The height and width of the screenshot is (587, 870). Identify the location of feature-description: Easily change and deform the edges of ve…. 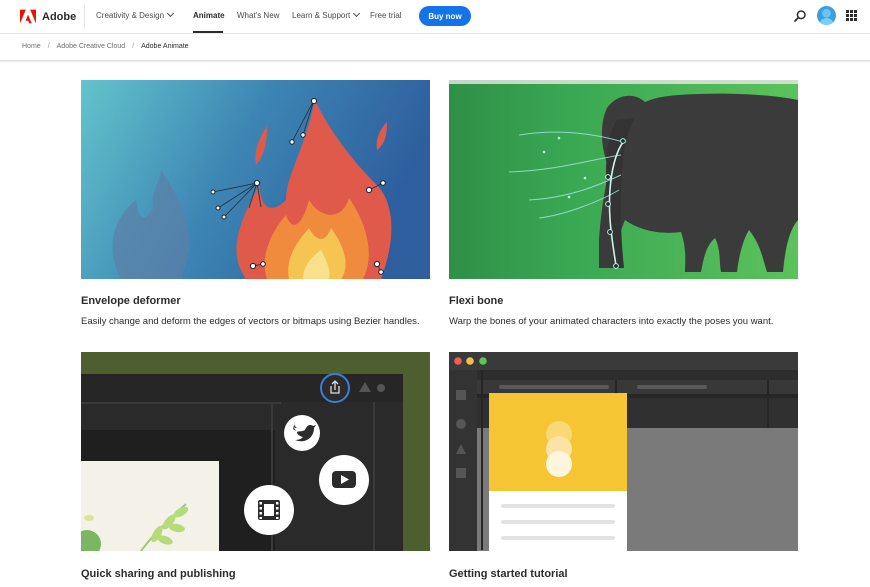
(250, 321).